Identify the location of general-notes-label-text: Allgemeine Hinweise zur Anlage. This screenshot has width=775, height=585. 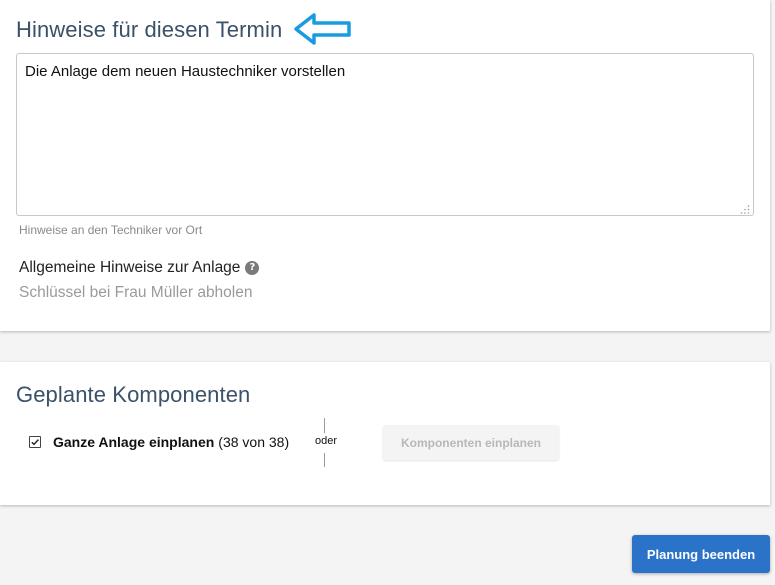
(130, 267).